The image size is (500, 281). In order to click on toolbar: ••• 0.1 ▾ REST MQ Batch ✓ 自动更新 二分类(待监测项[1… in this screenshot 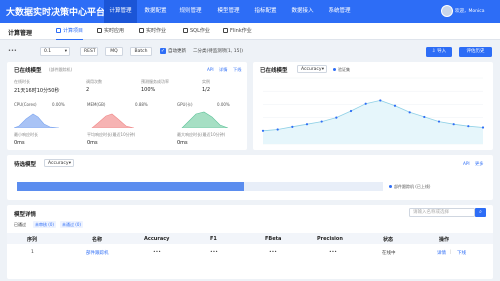, I will do `click(250, 52)`.